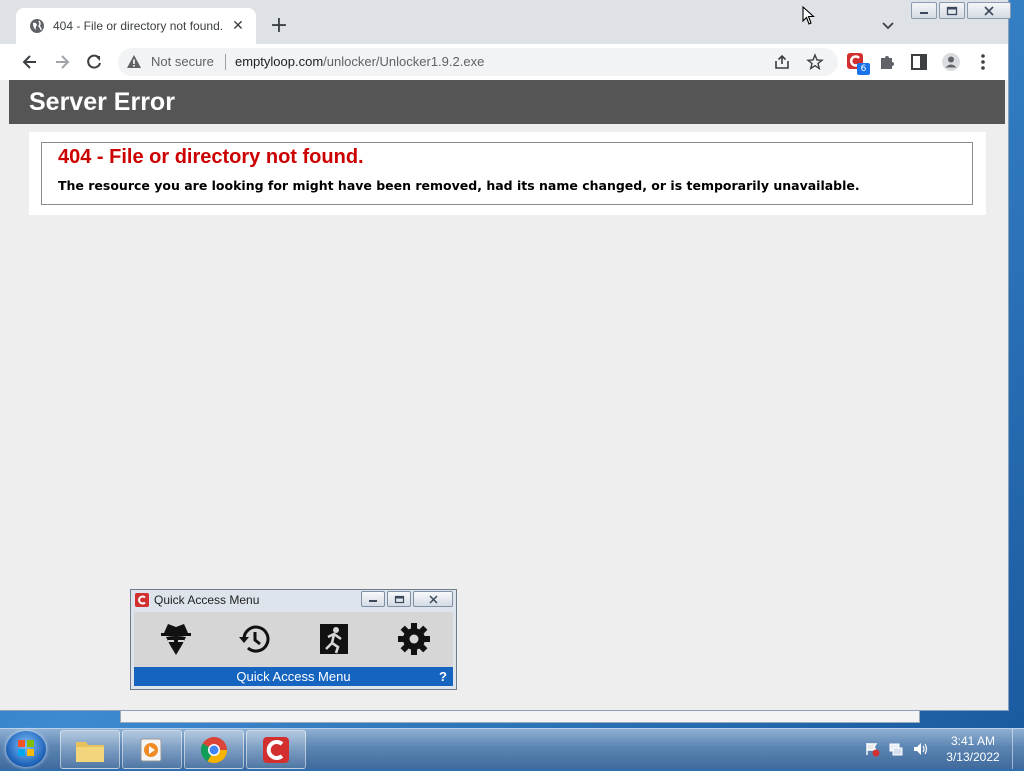 The image size is (1024, 771). What do you see at coordinates (872, 749) in the screenshot?
I see `action-center-icon` at bounding box center [872, 749].